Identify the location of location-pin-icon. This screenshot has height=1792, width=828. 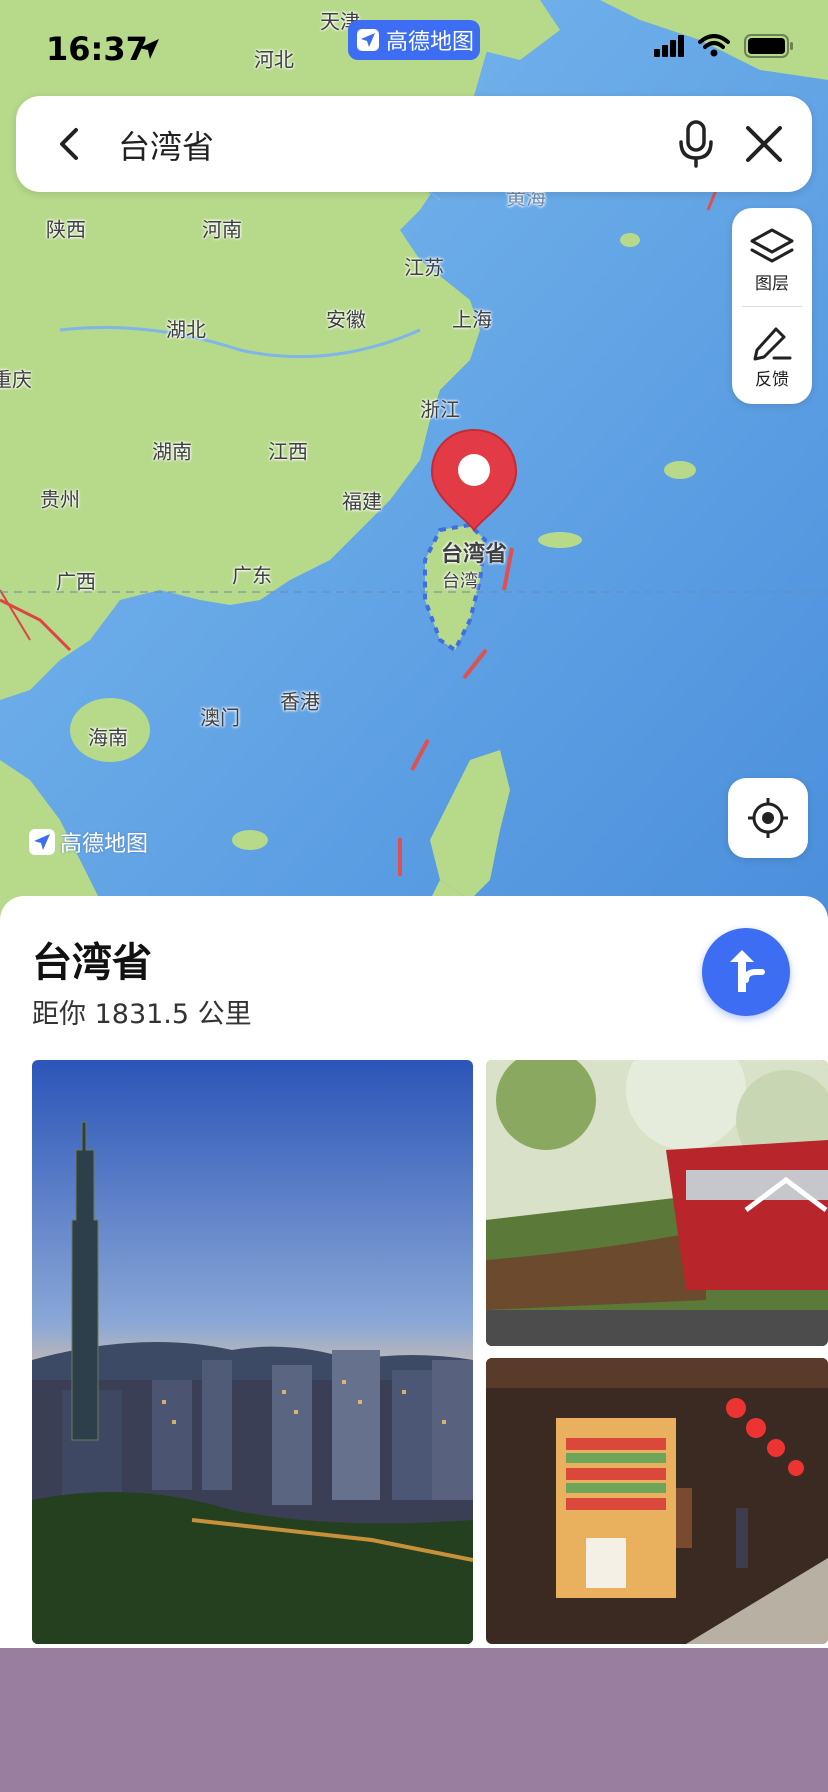
(474, 480).